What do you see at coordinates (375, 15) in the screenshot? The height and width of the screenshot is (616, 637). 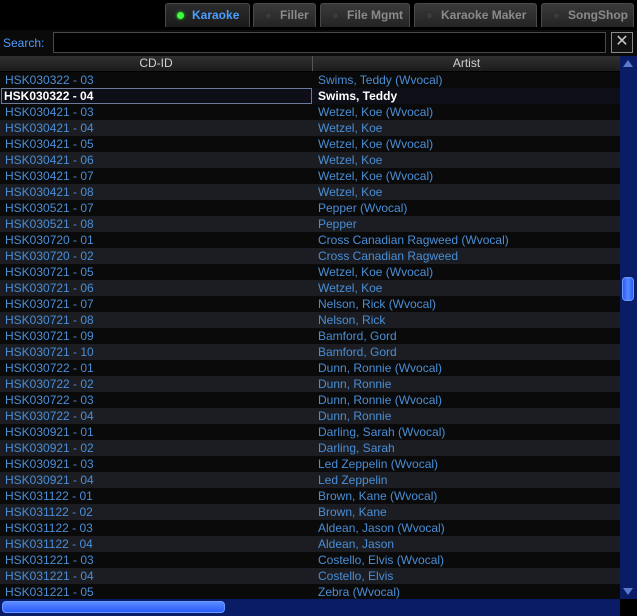 I see `tab-label: File Mgmt` at bounding box center [375, 15].